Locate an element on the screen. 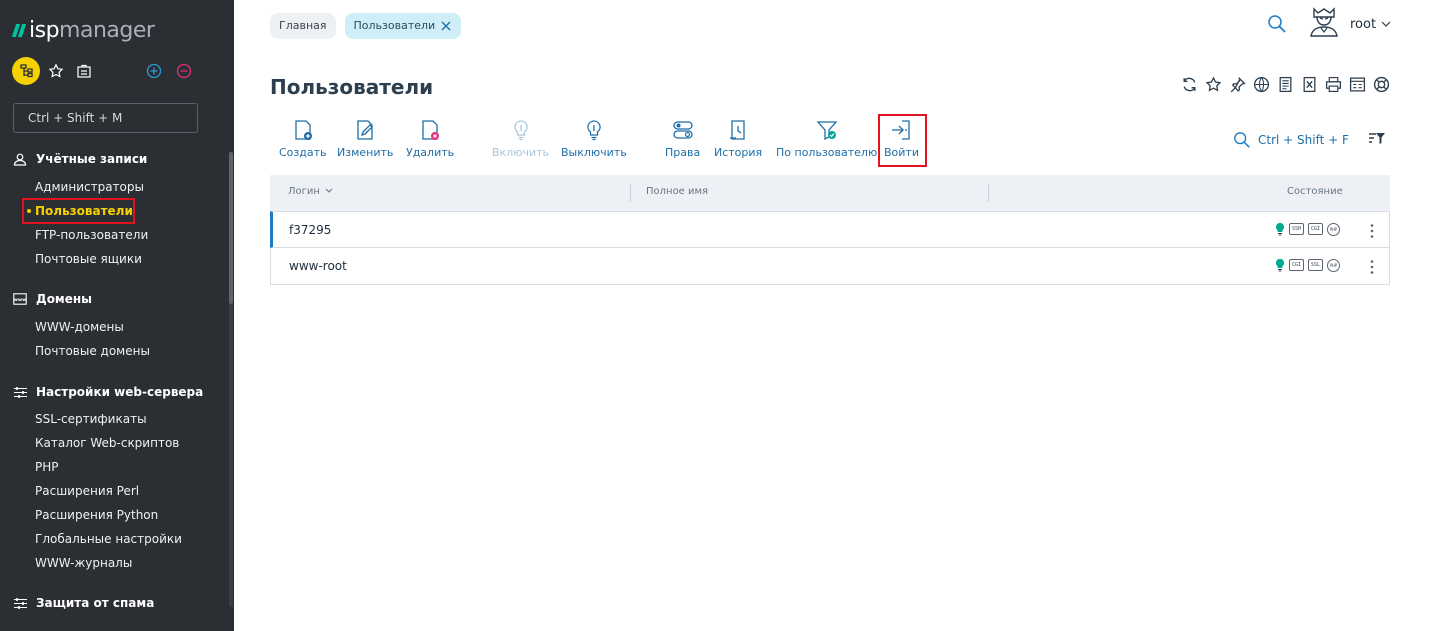 The image size is (1429, 631). filter-by-user-label: По пользователю is located at coordinates (827, 152).